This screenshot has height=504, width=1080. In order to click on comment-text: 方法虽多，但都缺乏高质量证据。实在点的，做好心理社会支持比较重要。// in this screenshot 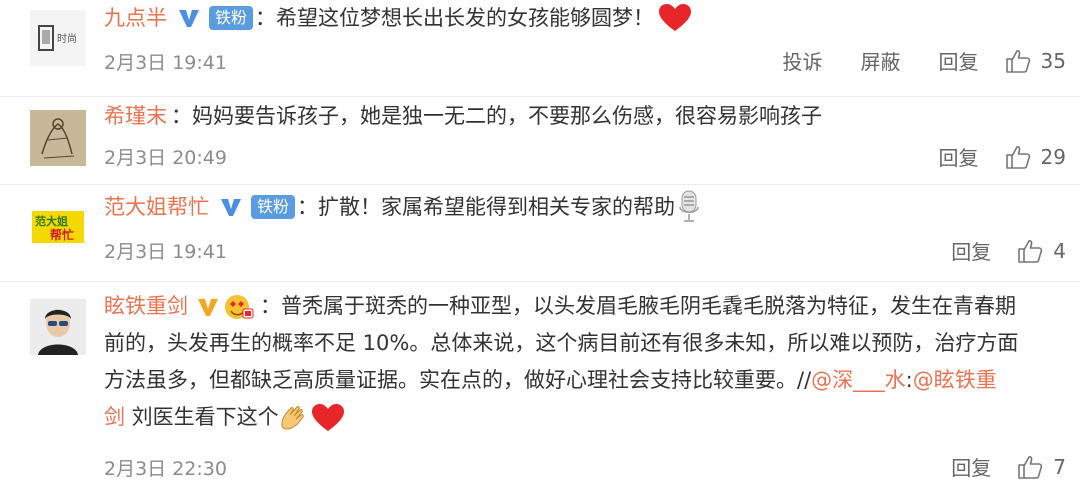, I will do `click(458, 380)`.